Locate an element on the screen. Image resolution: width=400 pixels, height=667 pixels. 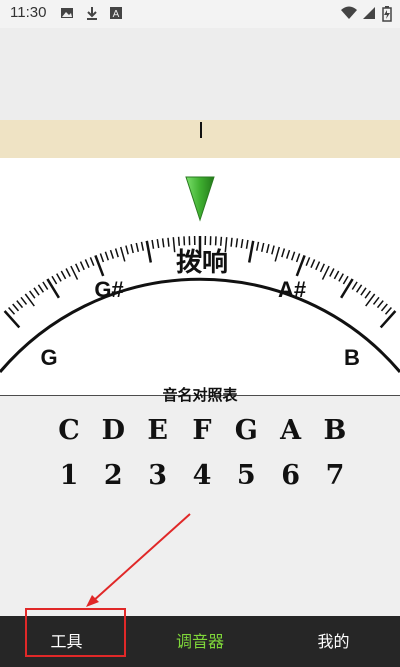
note-letters-row: C D E F G A B is located at coordinates (202, 430).